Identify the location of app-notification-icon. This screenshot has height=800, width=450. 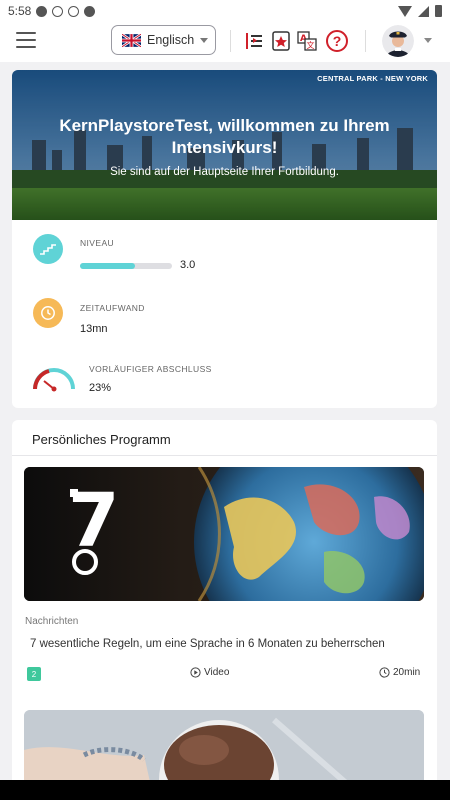
(90, 11).